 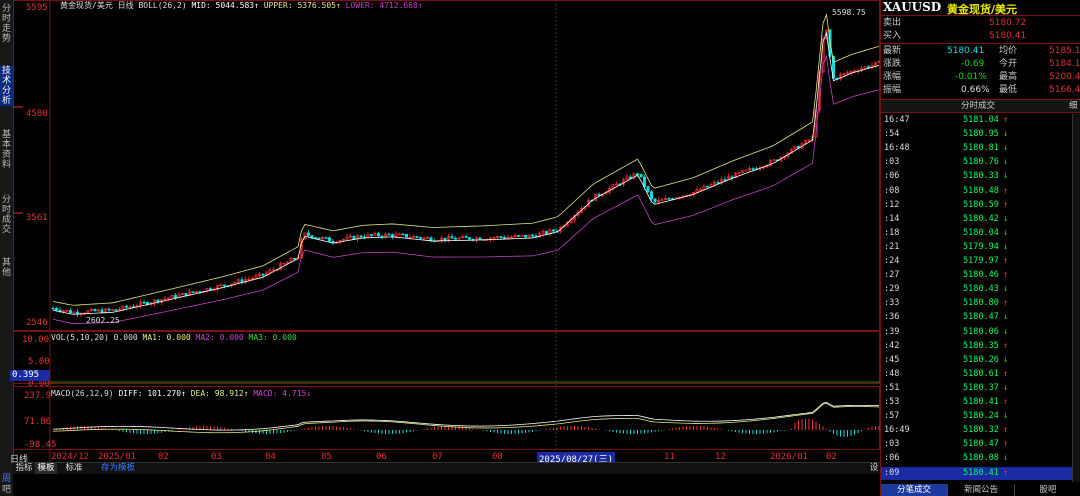 I want to click on trade-row: :36 5180.47 ↓, so click(x=980, y=317).